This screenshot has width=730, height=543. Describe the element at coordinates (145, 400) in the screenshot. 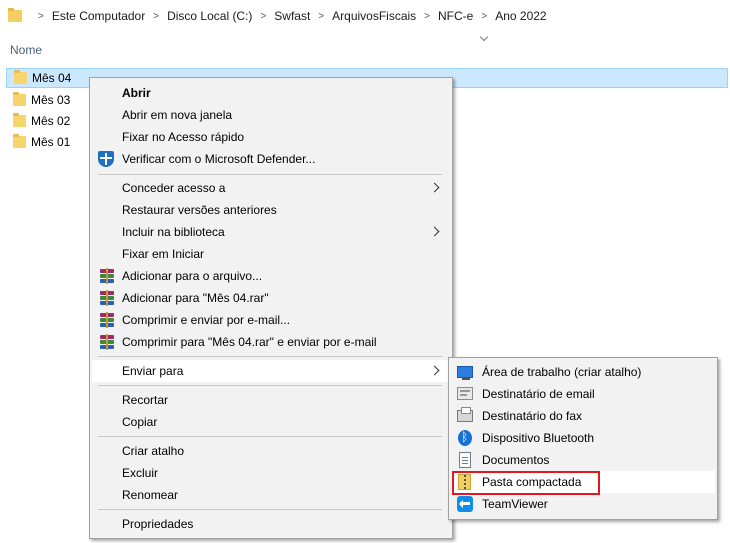

I see `menu-item-label: Recortar` at that location.